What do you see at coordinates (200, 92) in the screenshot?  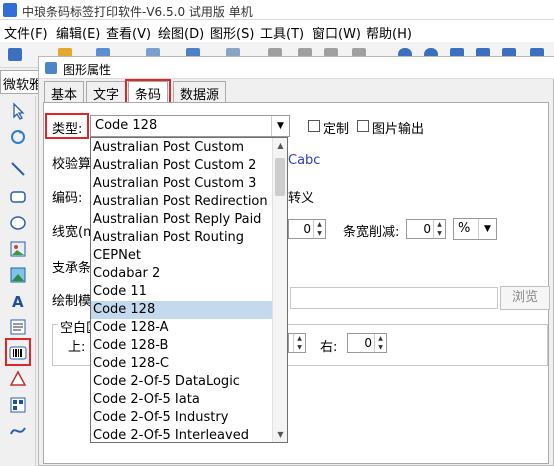 I see `tab-datasource: 数据源` at bounding box center [200, 92].